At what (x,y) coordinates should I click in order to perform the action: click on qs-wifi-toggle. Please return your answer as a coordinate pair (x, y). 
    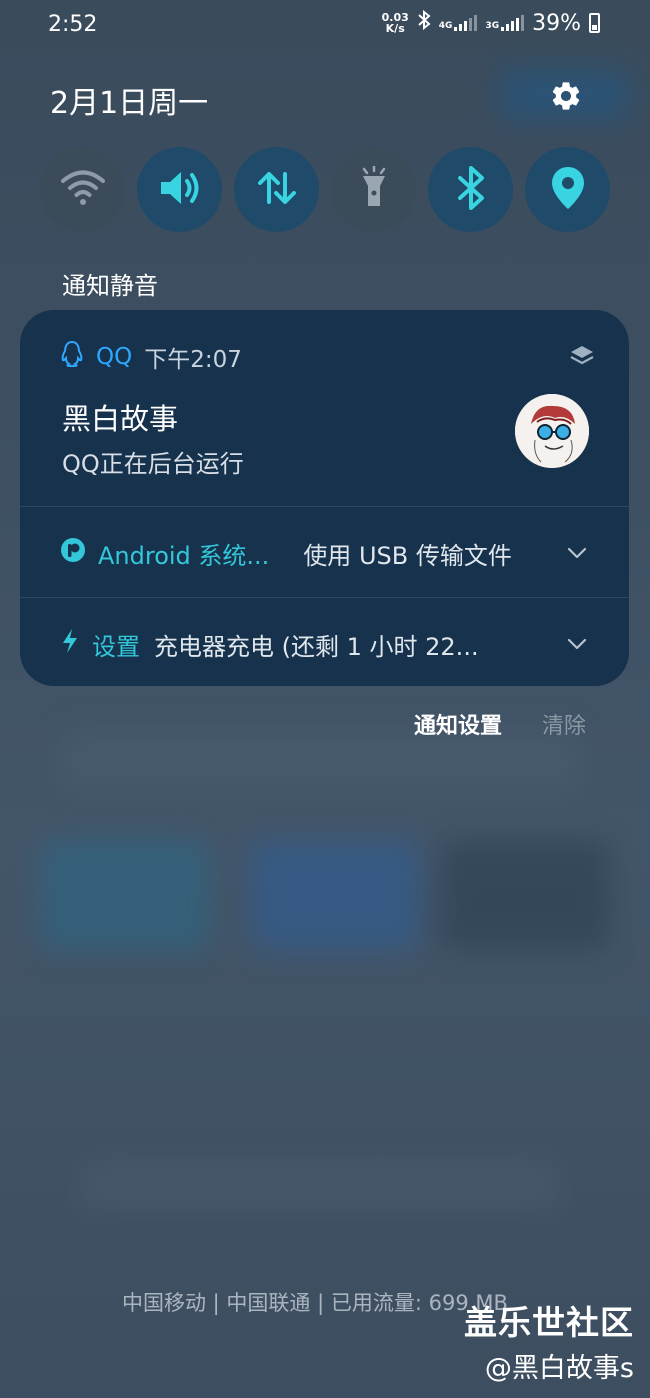
    Looking at the image, I should click on (82, 189).